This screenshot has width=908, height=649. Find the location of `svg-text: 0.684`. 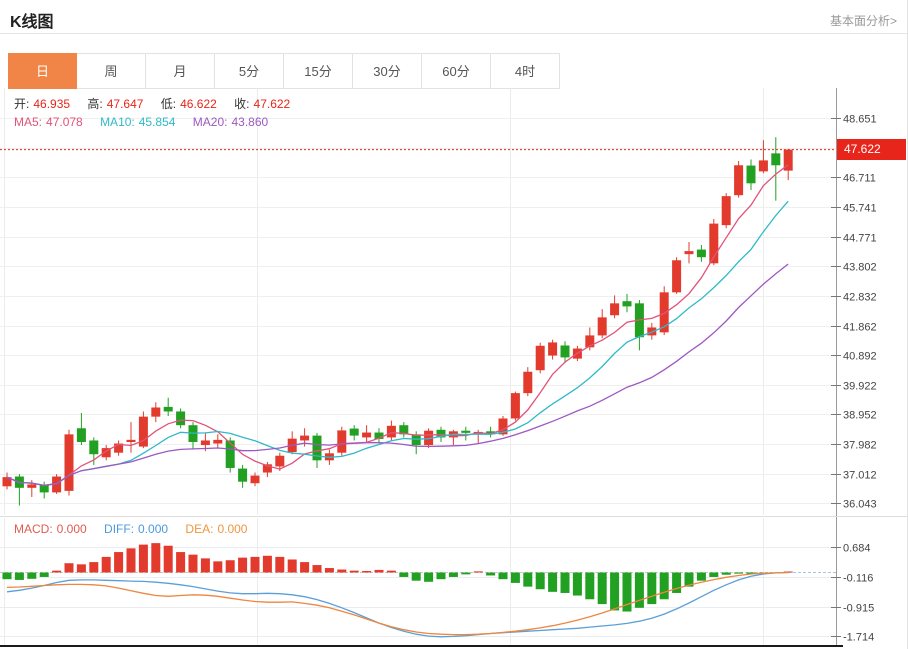

svg-text: 0.684 is located at coordinates (857, 549).